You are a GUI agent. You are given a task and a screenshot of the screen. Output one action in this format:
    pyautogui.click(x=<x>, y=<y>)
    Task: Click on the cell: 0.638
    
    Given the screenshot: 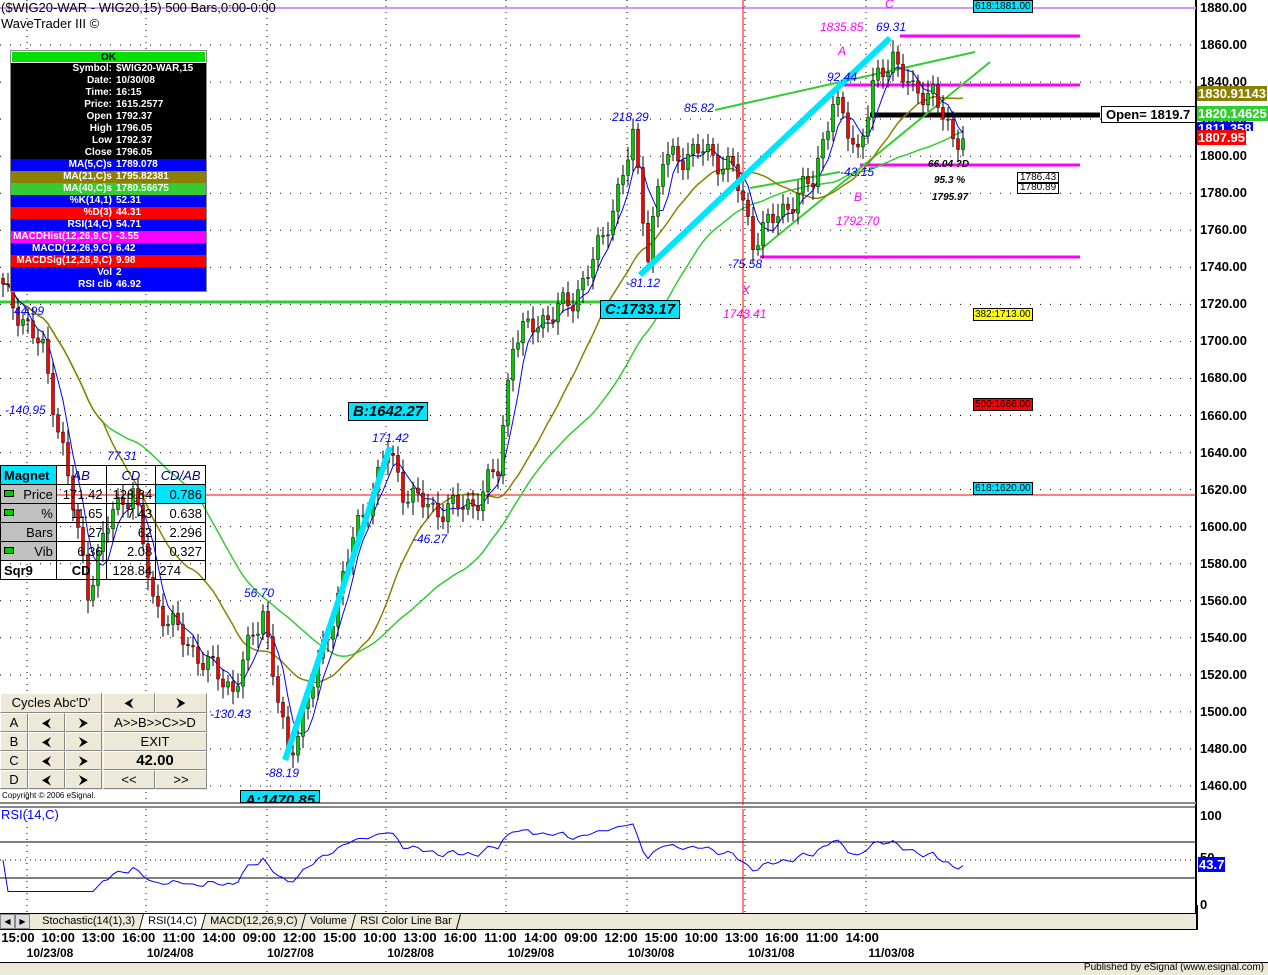 What is the action you would take?
    pyautogui.click(x=180, y=513)
    